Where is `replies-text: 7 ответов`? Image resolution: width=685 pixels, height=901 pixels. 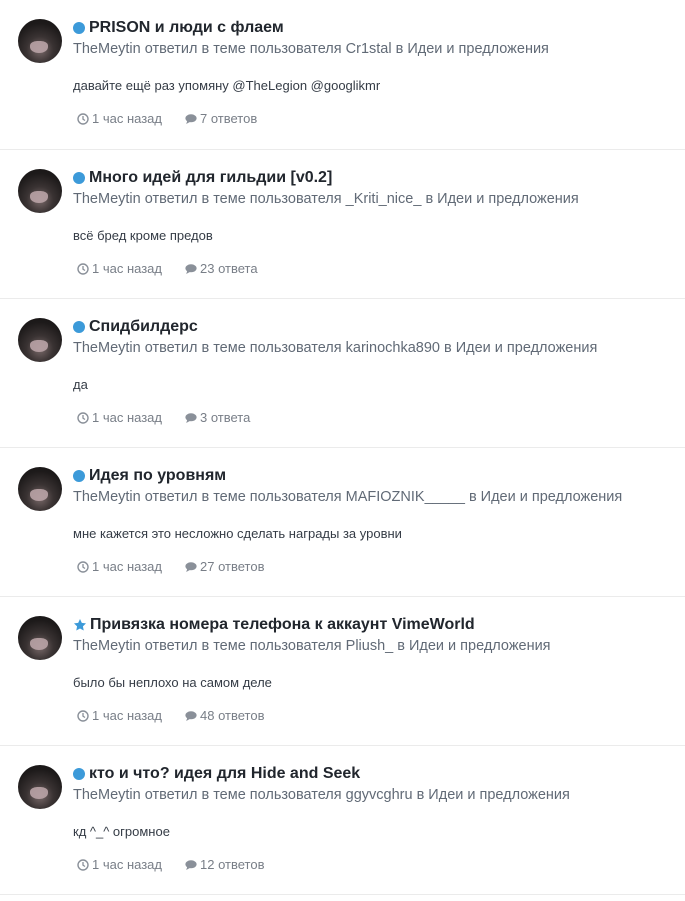
replies-text: 7 ответов is located at coordinates (229, 118).